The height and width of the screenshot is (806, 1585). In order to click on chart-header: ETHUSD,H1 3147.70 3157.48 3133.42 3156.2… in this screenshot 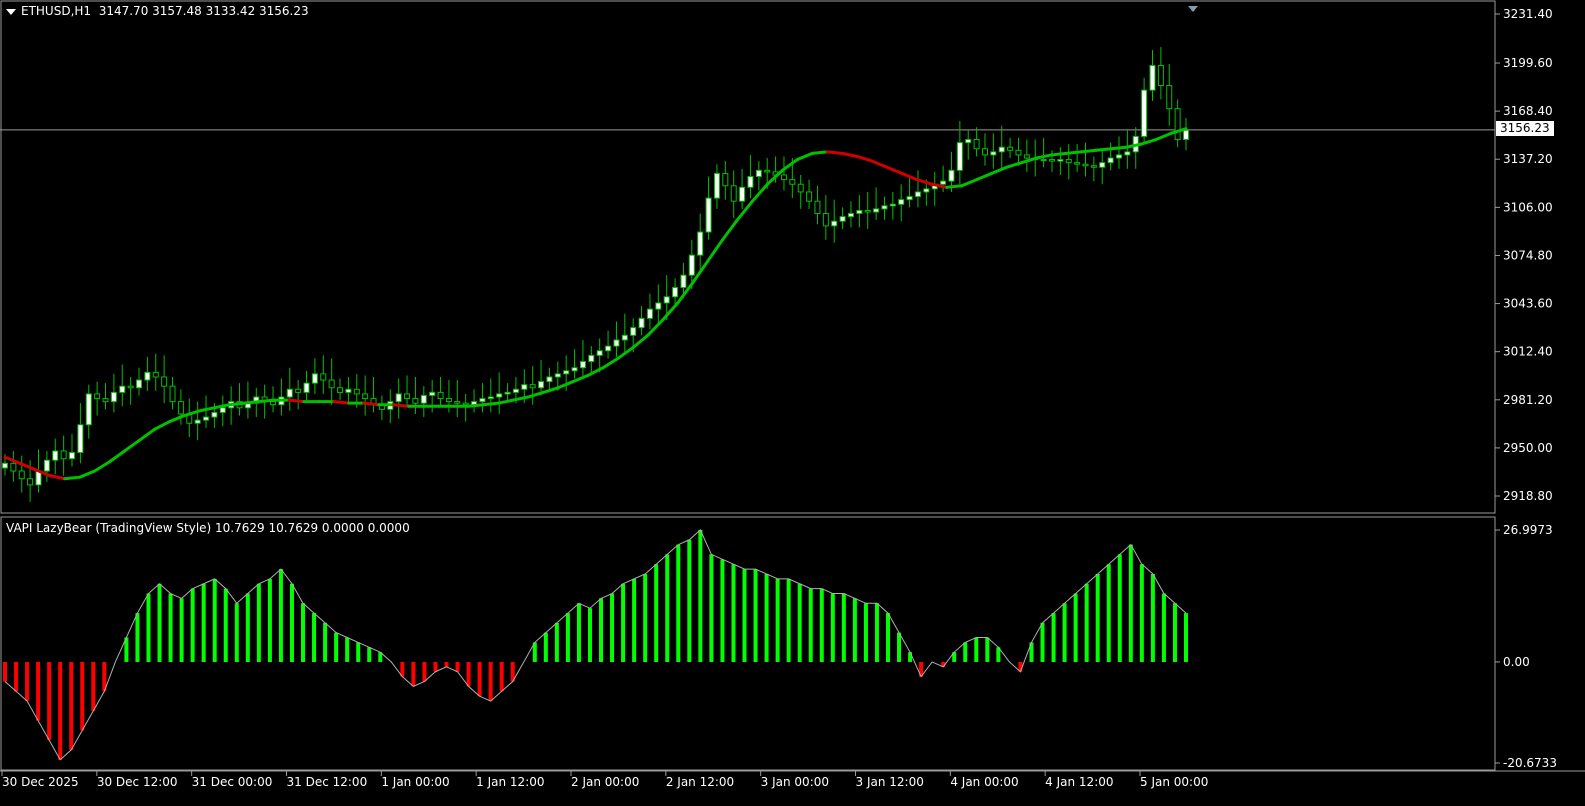, I will do `click(157, 11)`.